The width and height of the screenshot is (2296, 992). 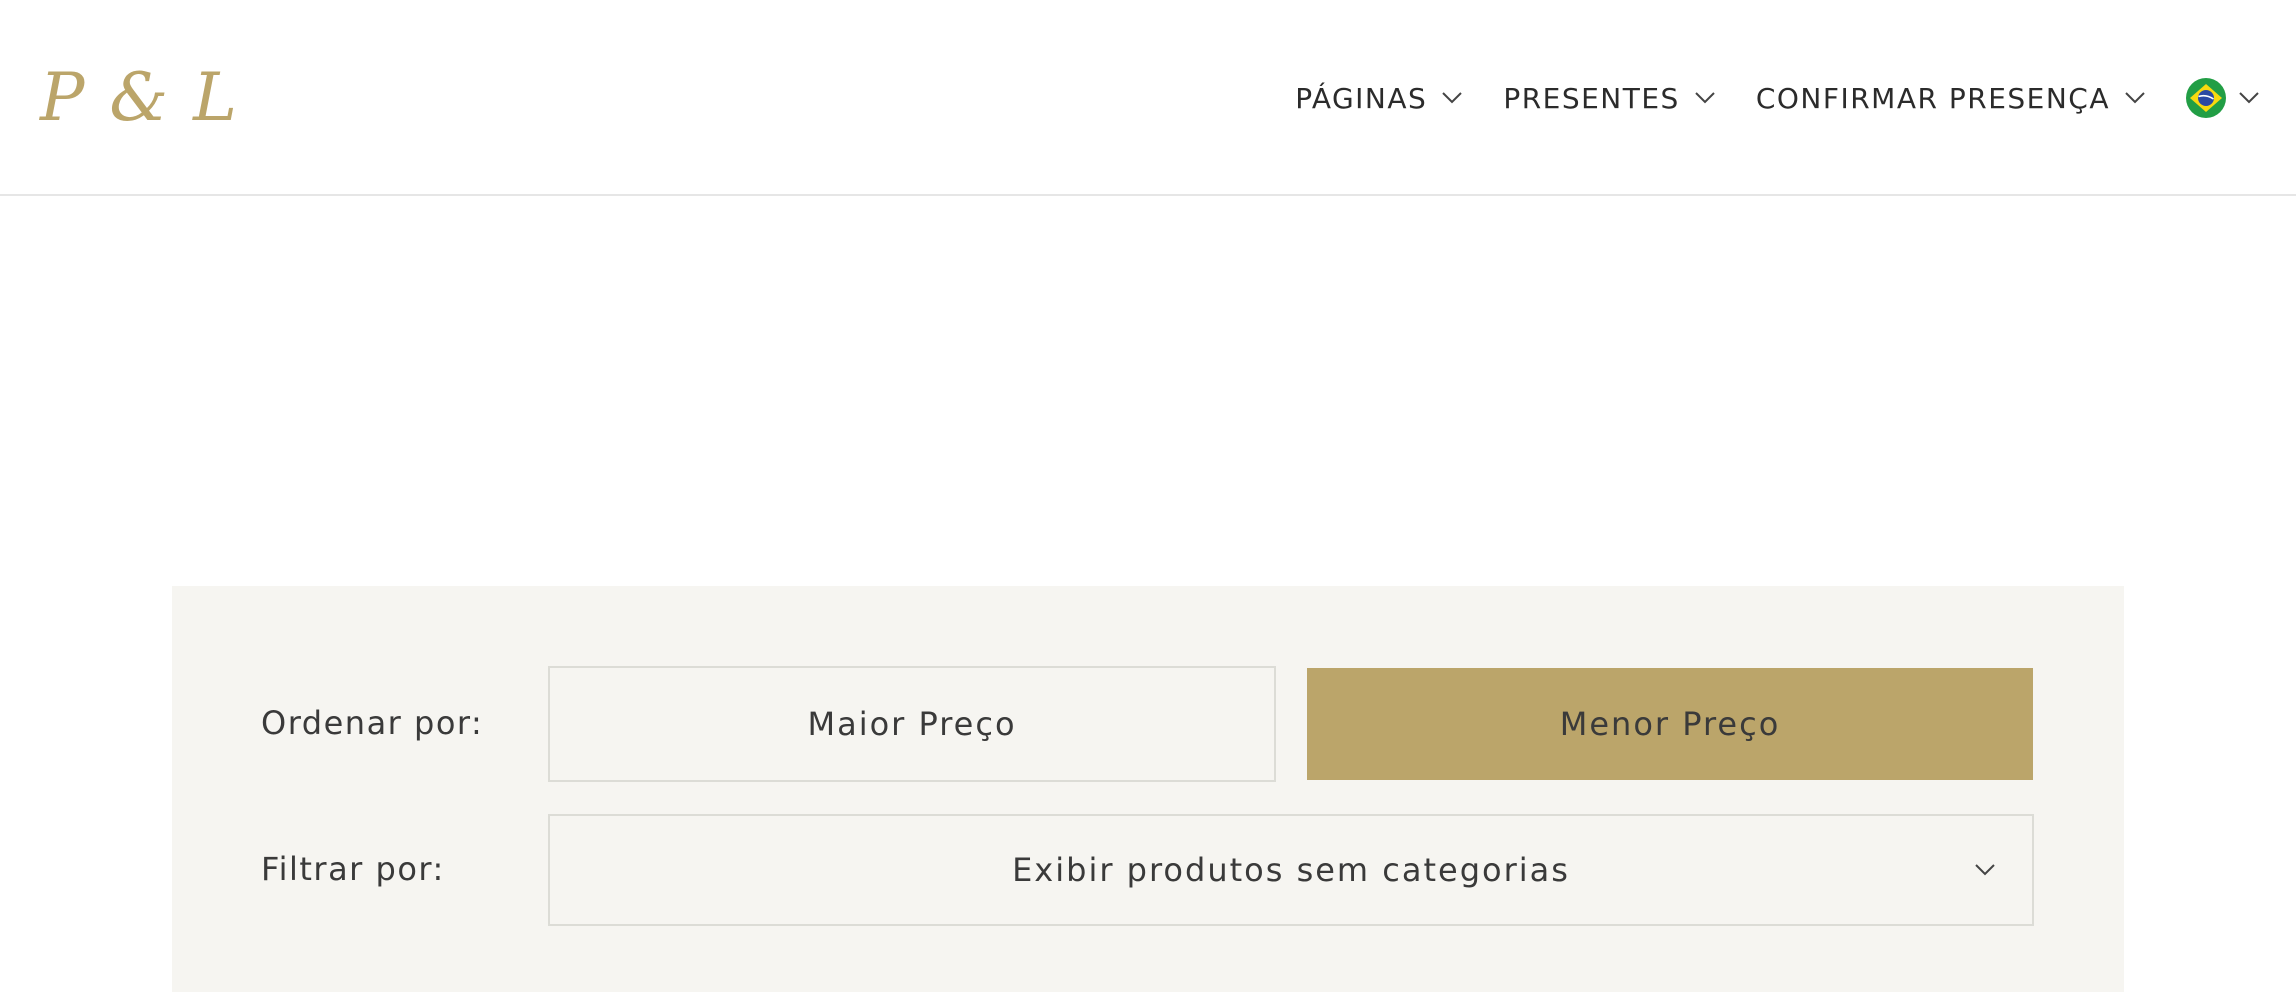 I want to click on nav-item-label: CONFIRMAR PRESENÇA, so click(x=1932, y=98).